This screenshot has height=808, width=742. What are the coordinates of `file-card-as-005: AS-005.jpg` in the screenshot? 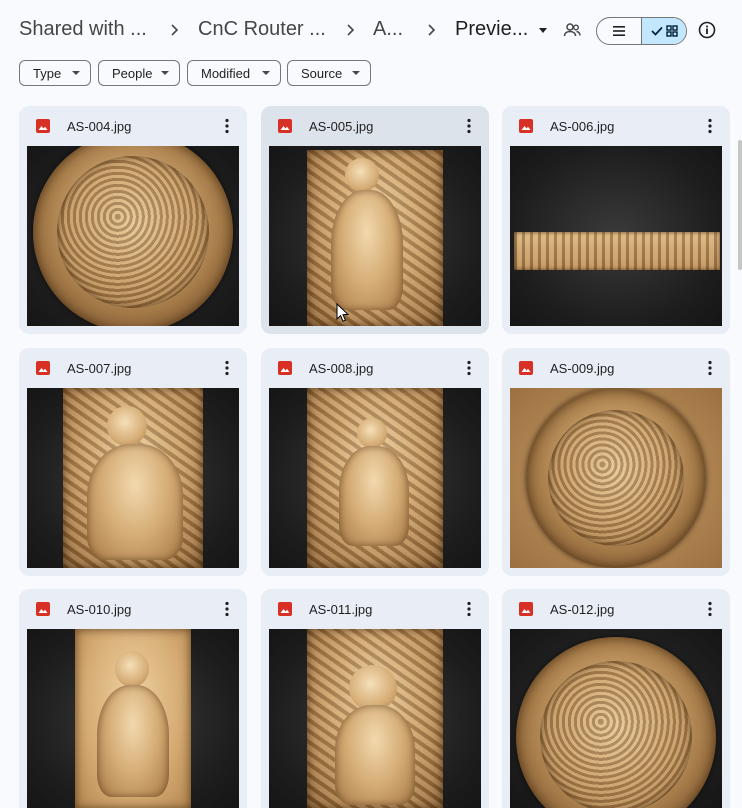 It's located at (375, 220).